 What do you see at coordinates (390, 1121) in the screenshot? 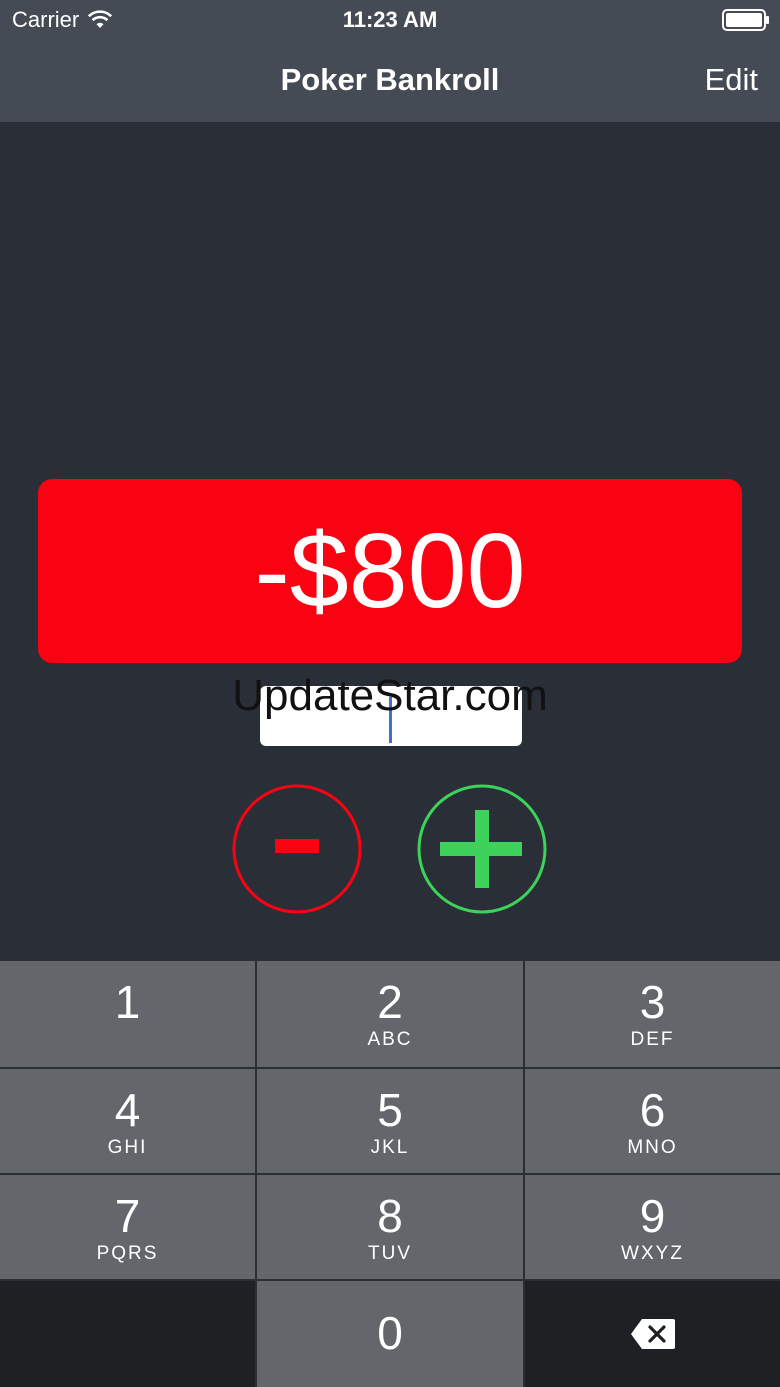
I see `key-5: 5 JKL` at bounding box center [390, 1121].